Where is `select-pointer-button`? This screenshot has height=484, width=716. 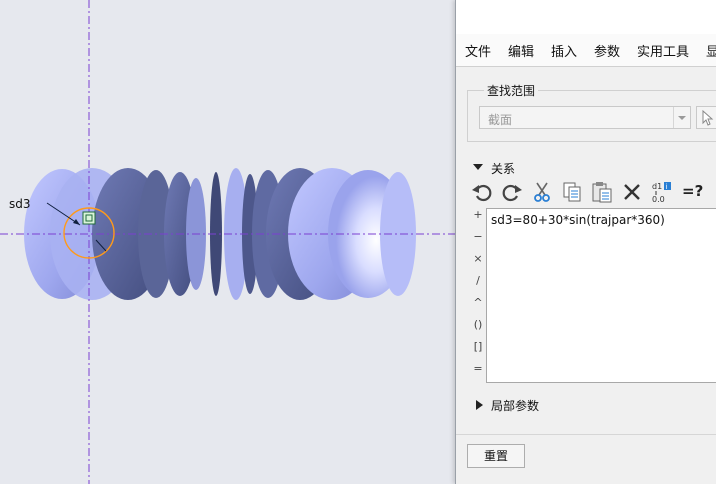 select-pointer-button is located at coordinates (706, 117).